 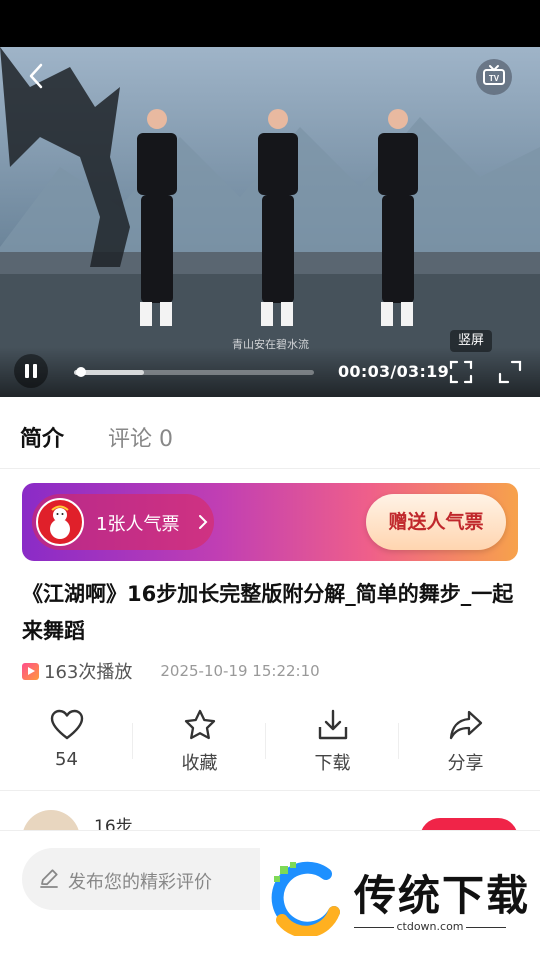 I want to click on play-count-icon, so click(x=30, y=671).